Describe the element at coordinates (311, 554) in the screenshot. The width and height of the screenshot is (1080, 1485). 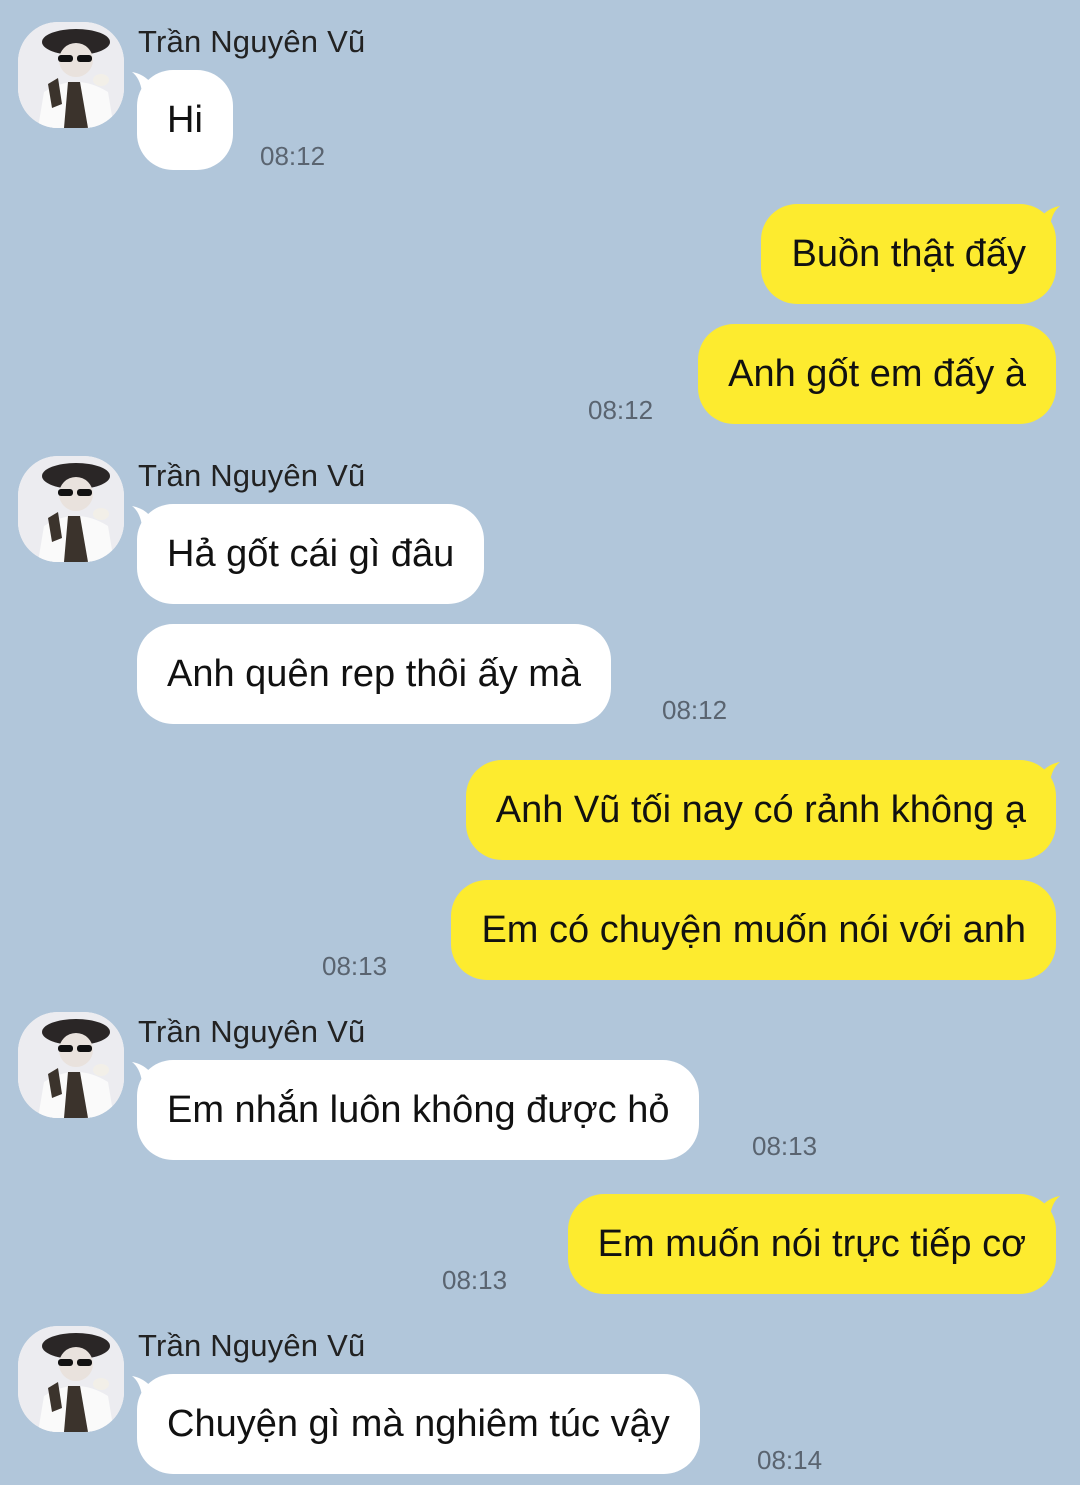
I see `message-bubble-incoming: Hả gốt cái gì đâu` at that location.